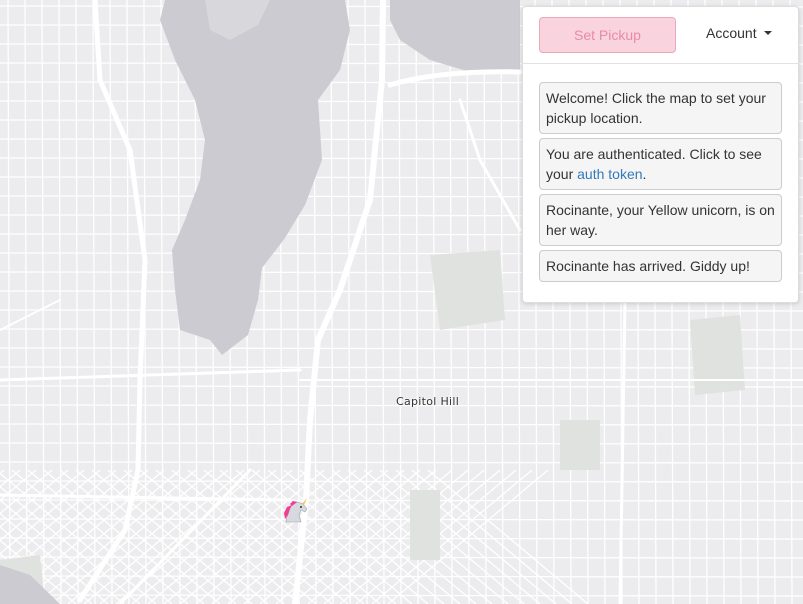 The image size is (803, 604). I want to click on account-dropdown: Account, so click(739, 33).